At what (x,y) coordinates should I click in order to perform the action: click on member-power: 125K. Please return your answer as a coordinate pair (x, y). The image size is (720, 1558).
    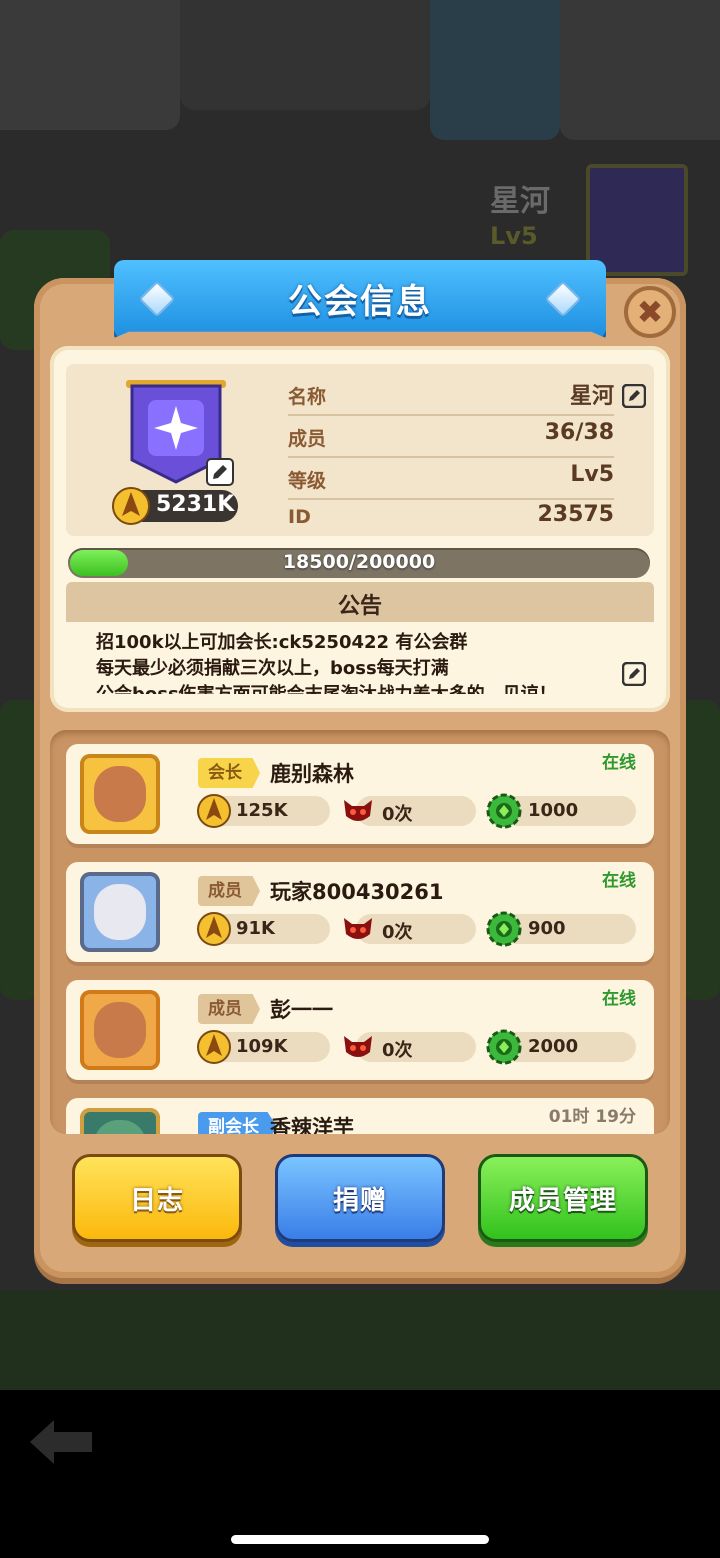
    Looking at the image, I should click on (262, 810).